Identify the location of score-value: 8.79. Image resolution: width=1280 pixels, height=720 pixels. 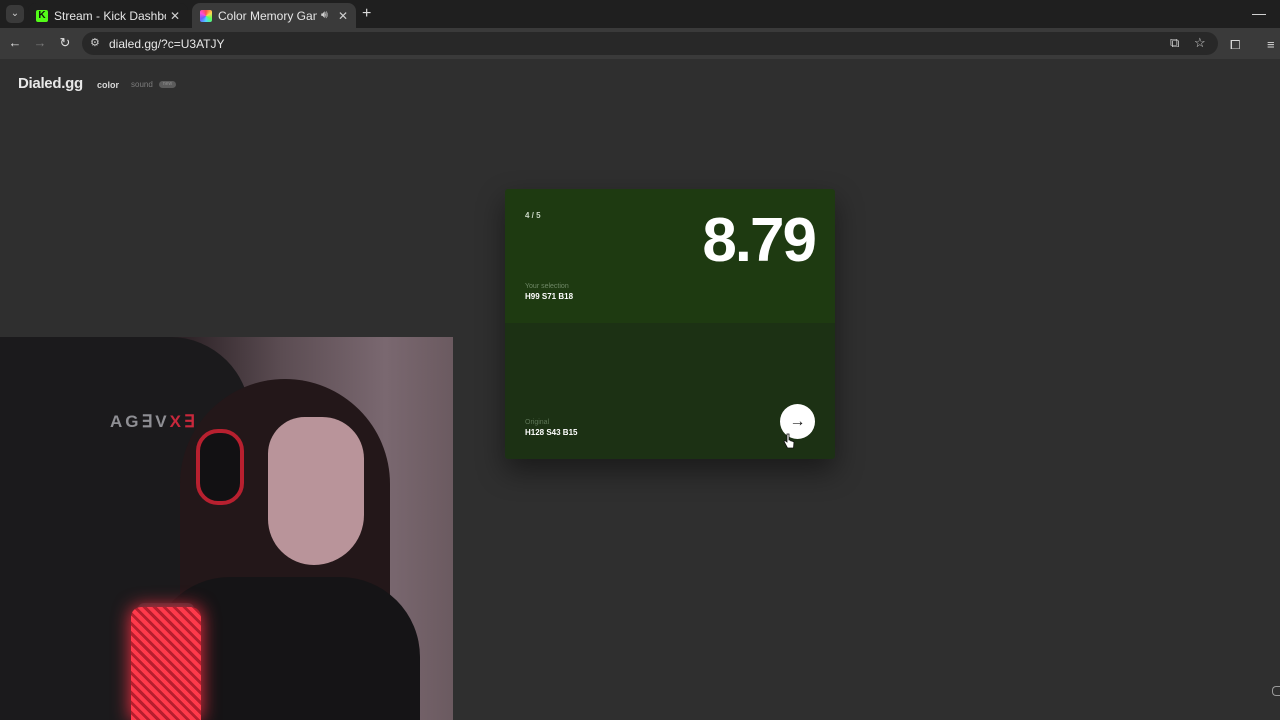
(759, 240).